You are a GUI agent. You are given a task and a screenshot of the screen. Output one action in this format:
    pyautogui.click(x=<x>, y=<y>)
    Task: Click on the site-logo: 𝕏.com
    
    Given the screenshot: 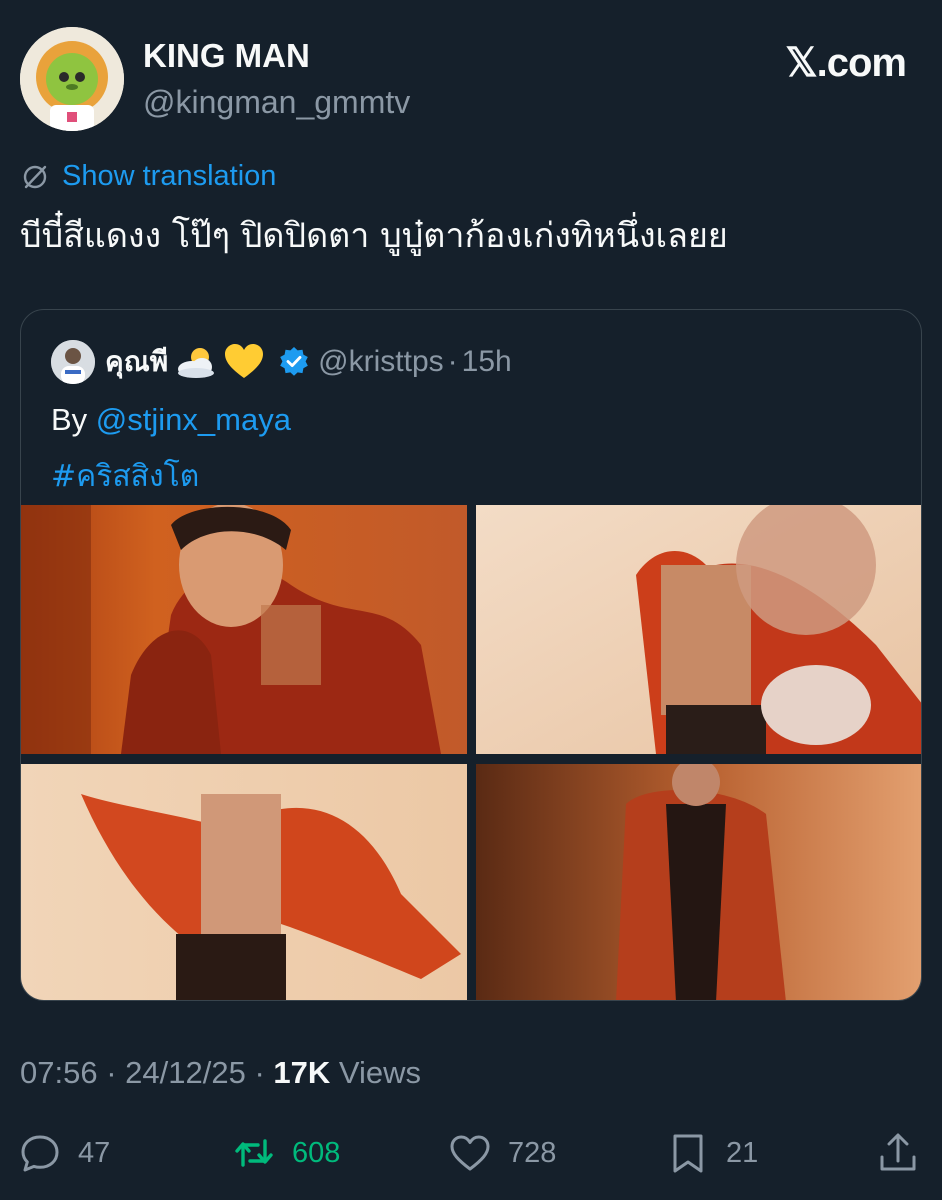 What is the action you would take?
    pyautogui.click(x=846, y=63)
    